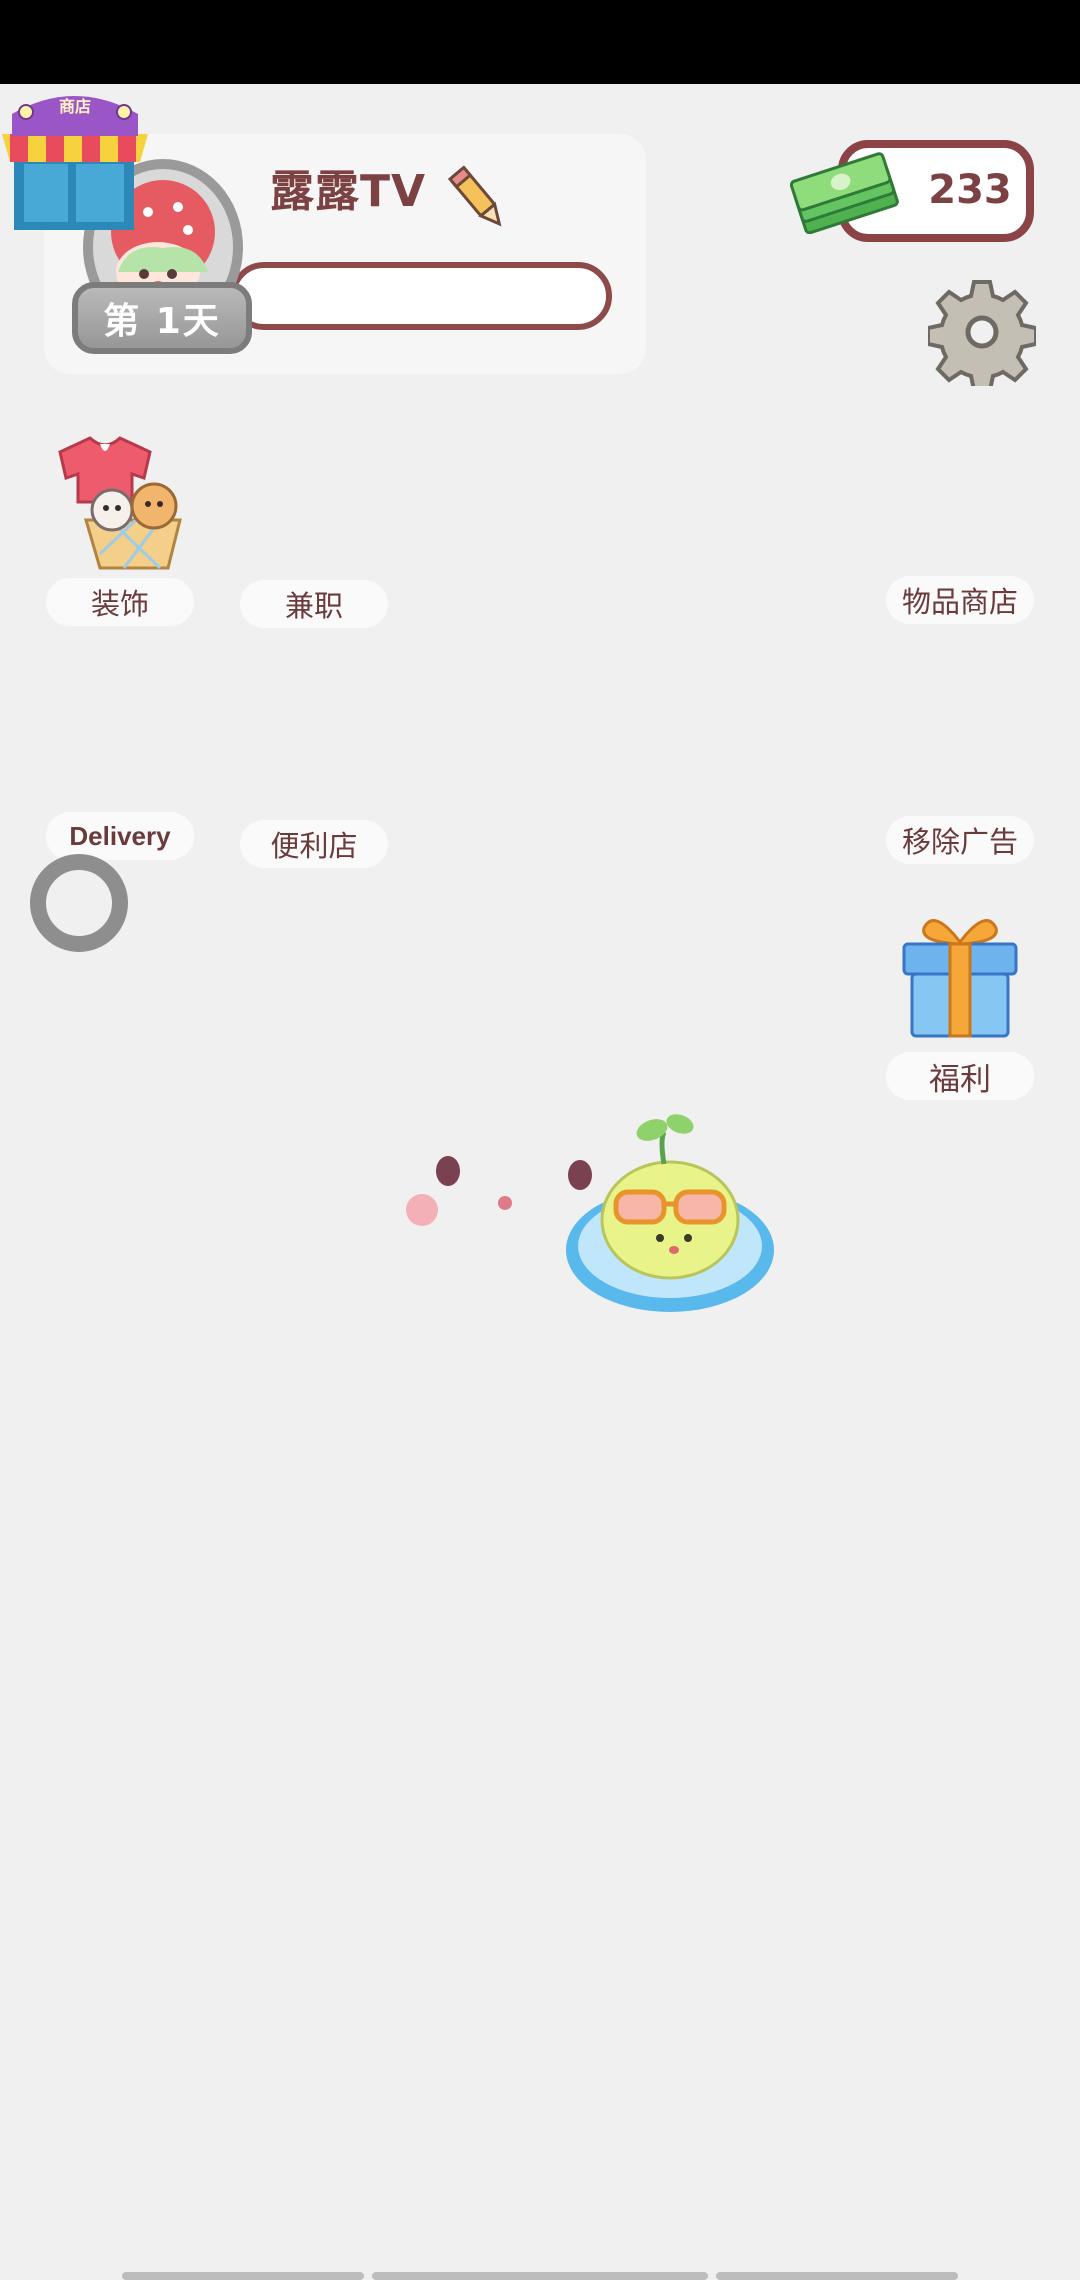  I want to click on decoration-icon, so click(120, 502).